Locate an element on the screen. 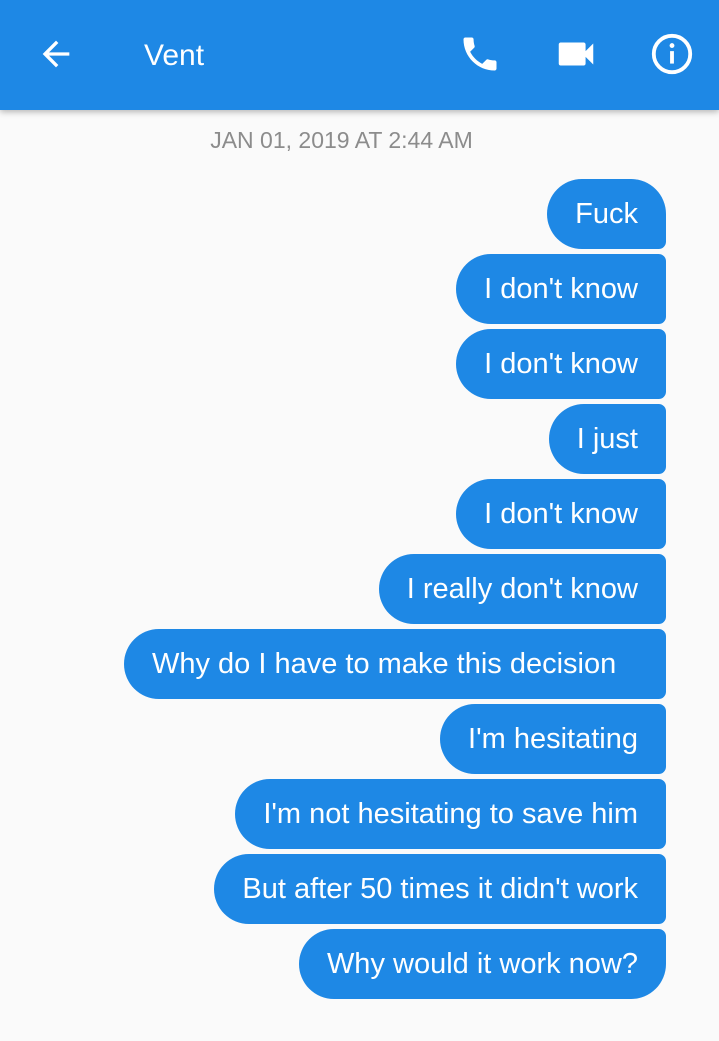 The width and height of the screenshot is (719, 1041). sent-message-bubble: I'm hesitating is located at coordinates (553, 739).